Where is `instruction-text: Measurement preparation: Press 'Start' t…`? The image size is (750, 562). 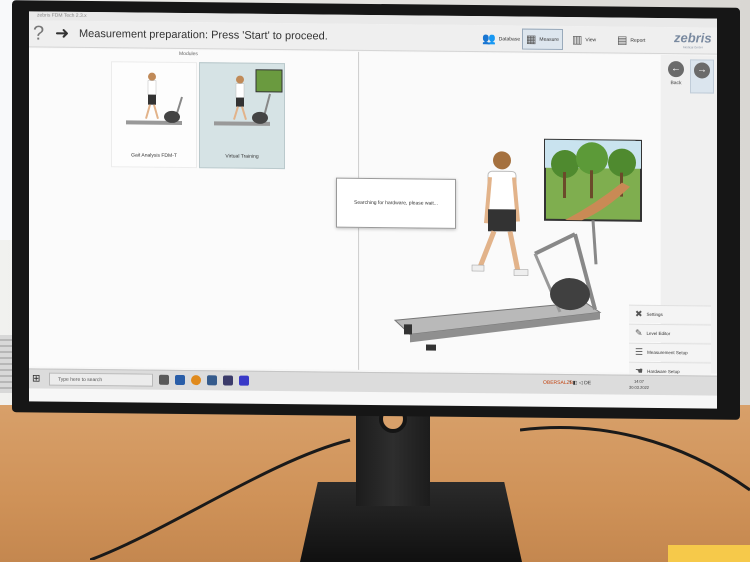
instruction-text: Measurement preparation: Press 'Start' t… is located at coordinates (203, 35).